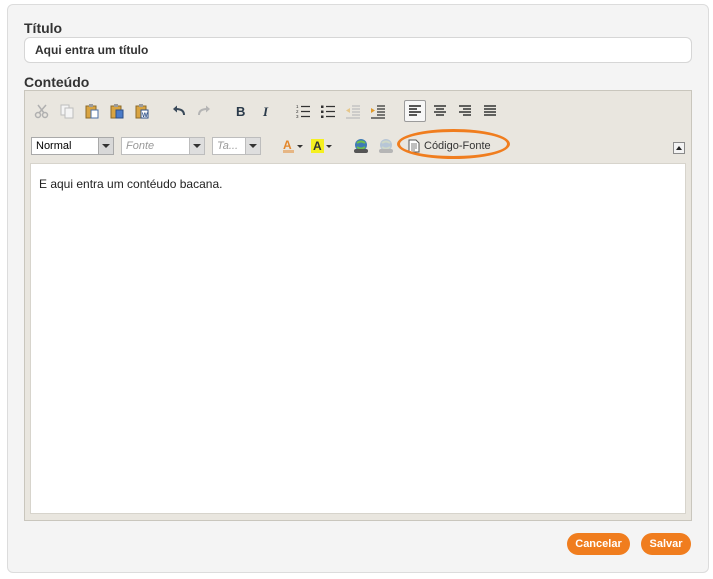 This screenshot has width=713, height=579. I want to click on format-select: Normal, so click(72, 146).